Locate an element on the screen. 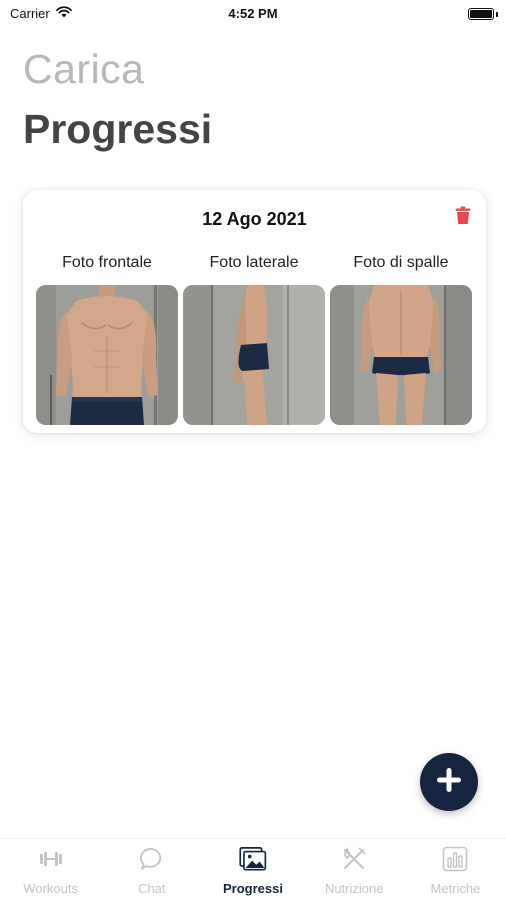 This screenshot has width=506, height=900. tab-nutrizione: Nutrizione is located at coordinates (354, 869).